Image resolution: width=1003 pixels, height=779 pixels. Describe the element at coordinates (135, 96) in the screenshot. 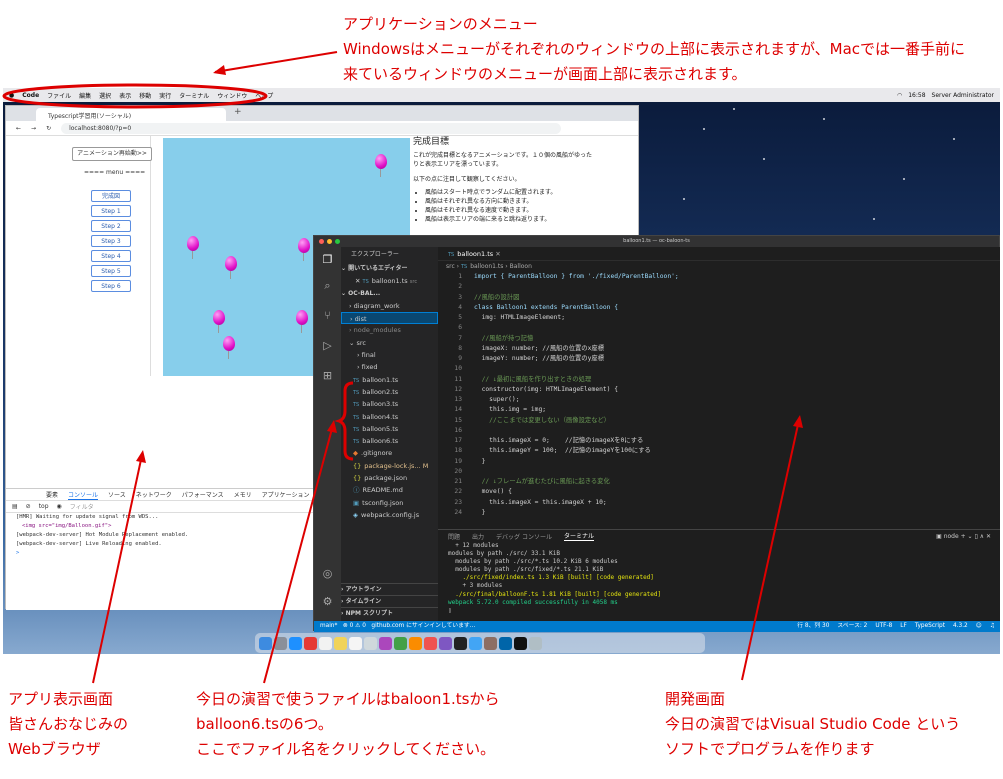

I see `menu-highlight-ellipse` at that location.